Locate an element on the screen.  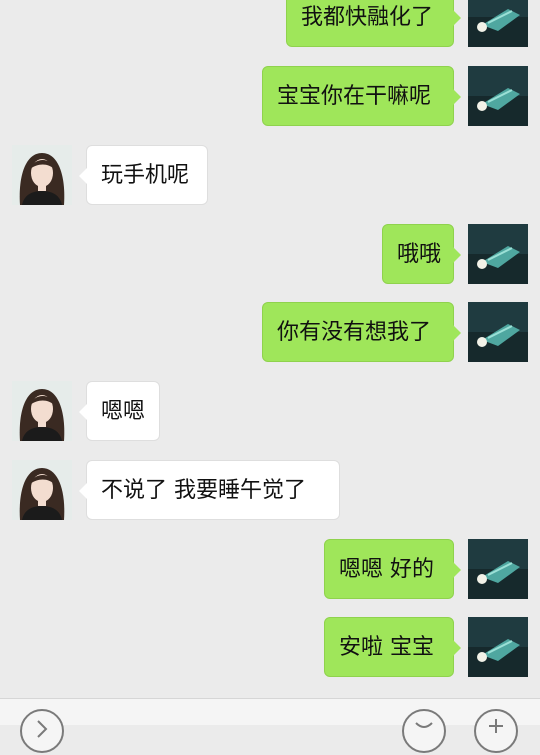
voice-icon is located at coordinates (42, 731).